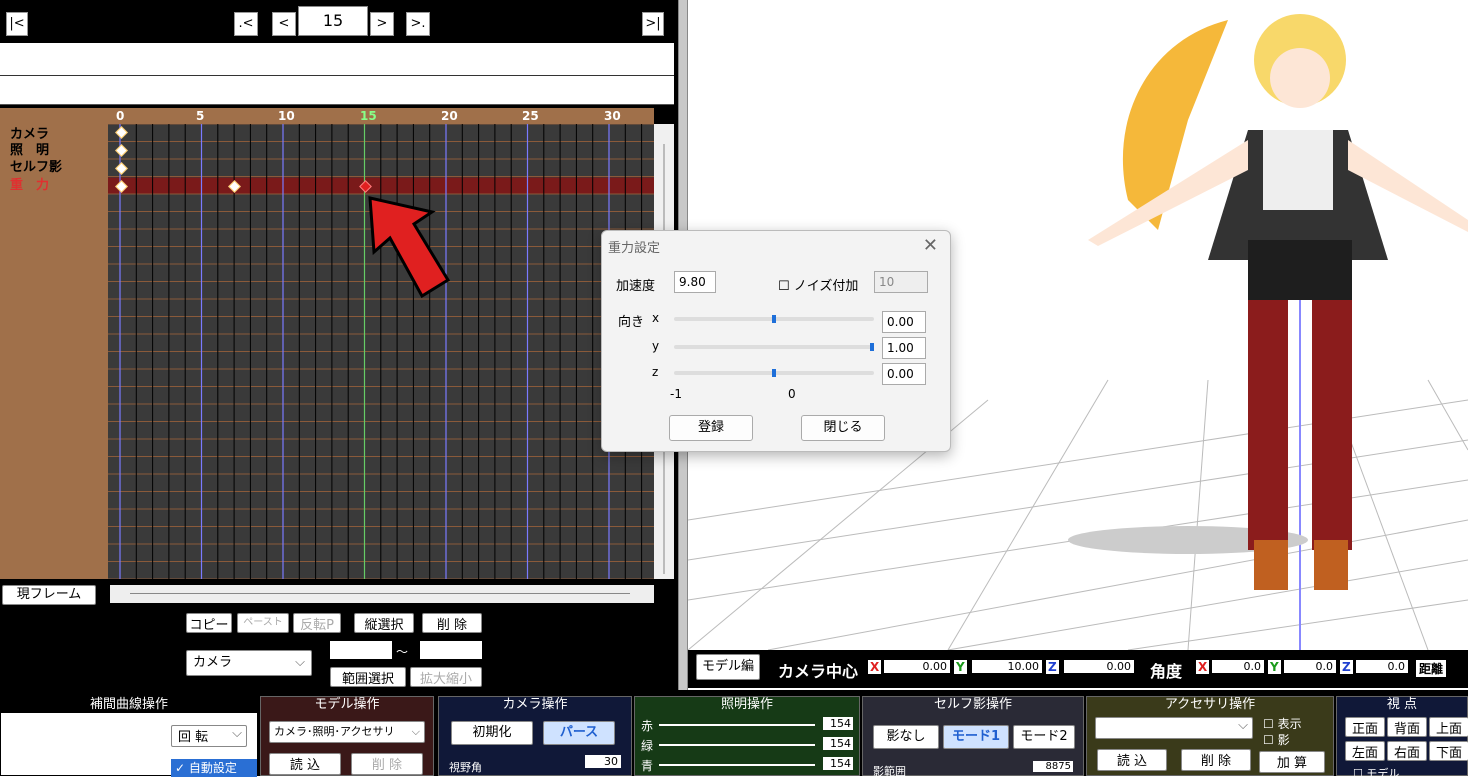 Image resolution: width=1468 pixels, height=781 pixels. I want to click on vertical-select-button: 縦選択, so click(384, 623).